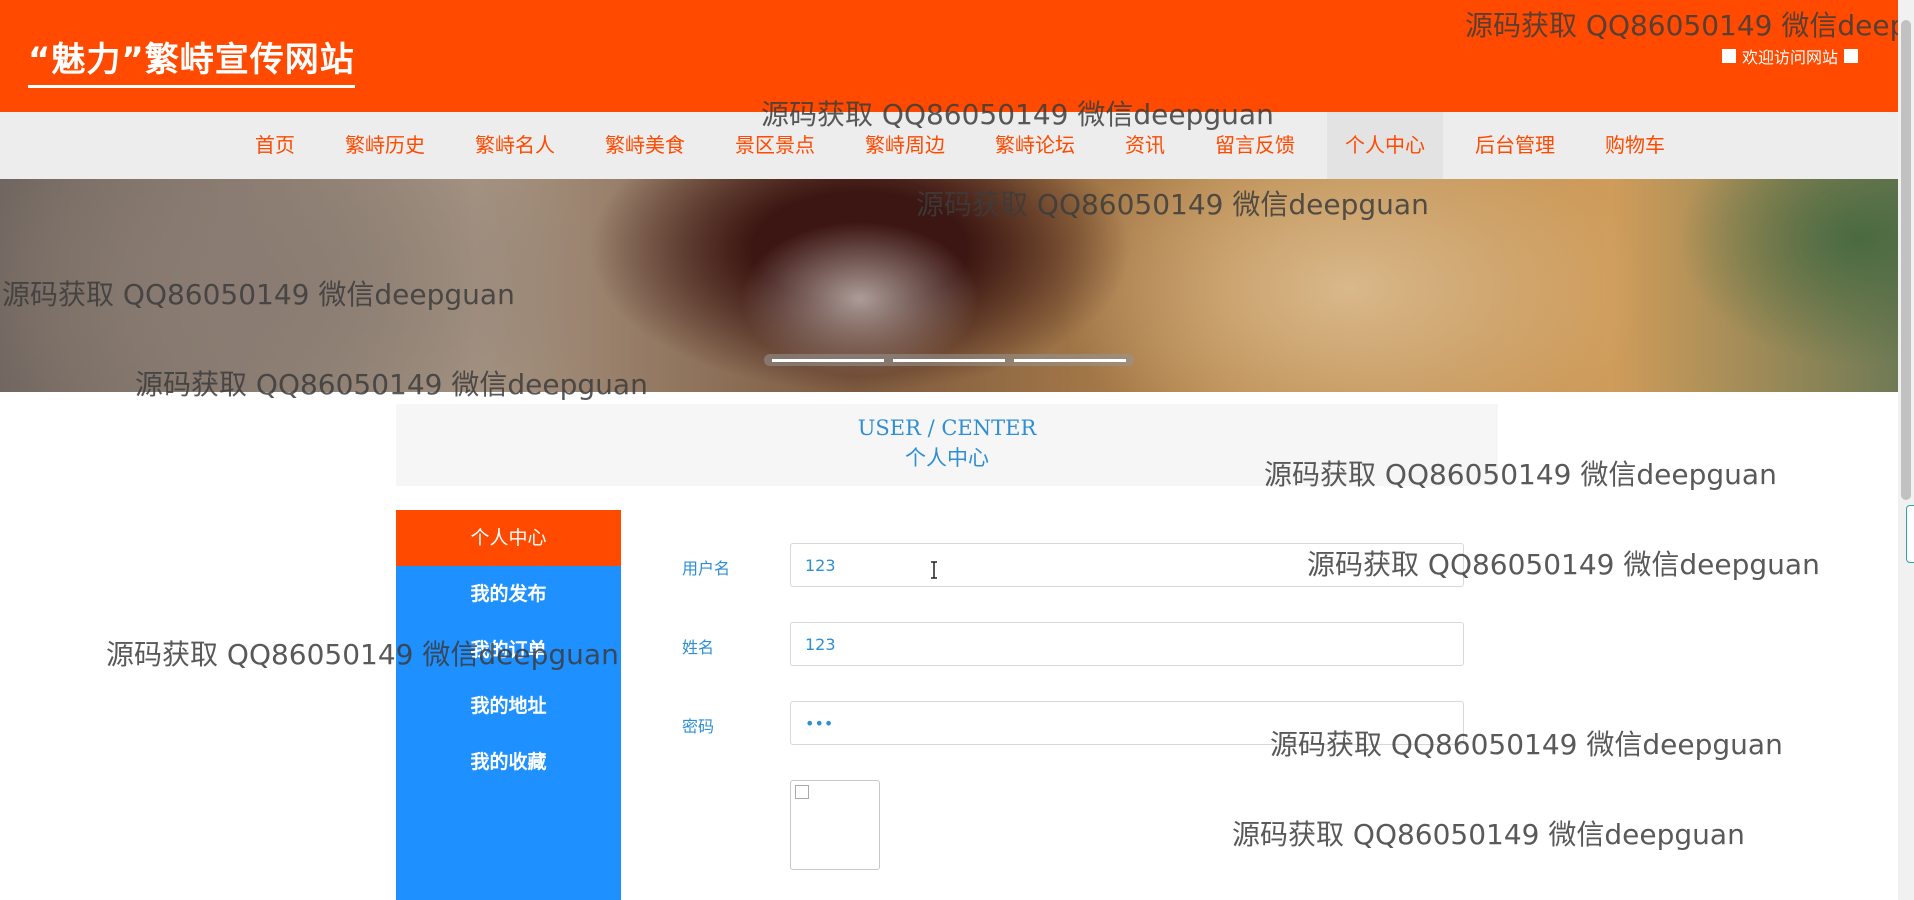 The height and width of the screenshot is (900, 1914). Describe the element at coordinates (802, 792) in the screenshot. I see `broken-image-icon` at that location.